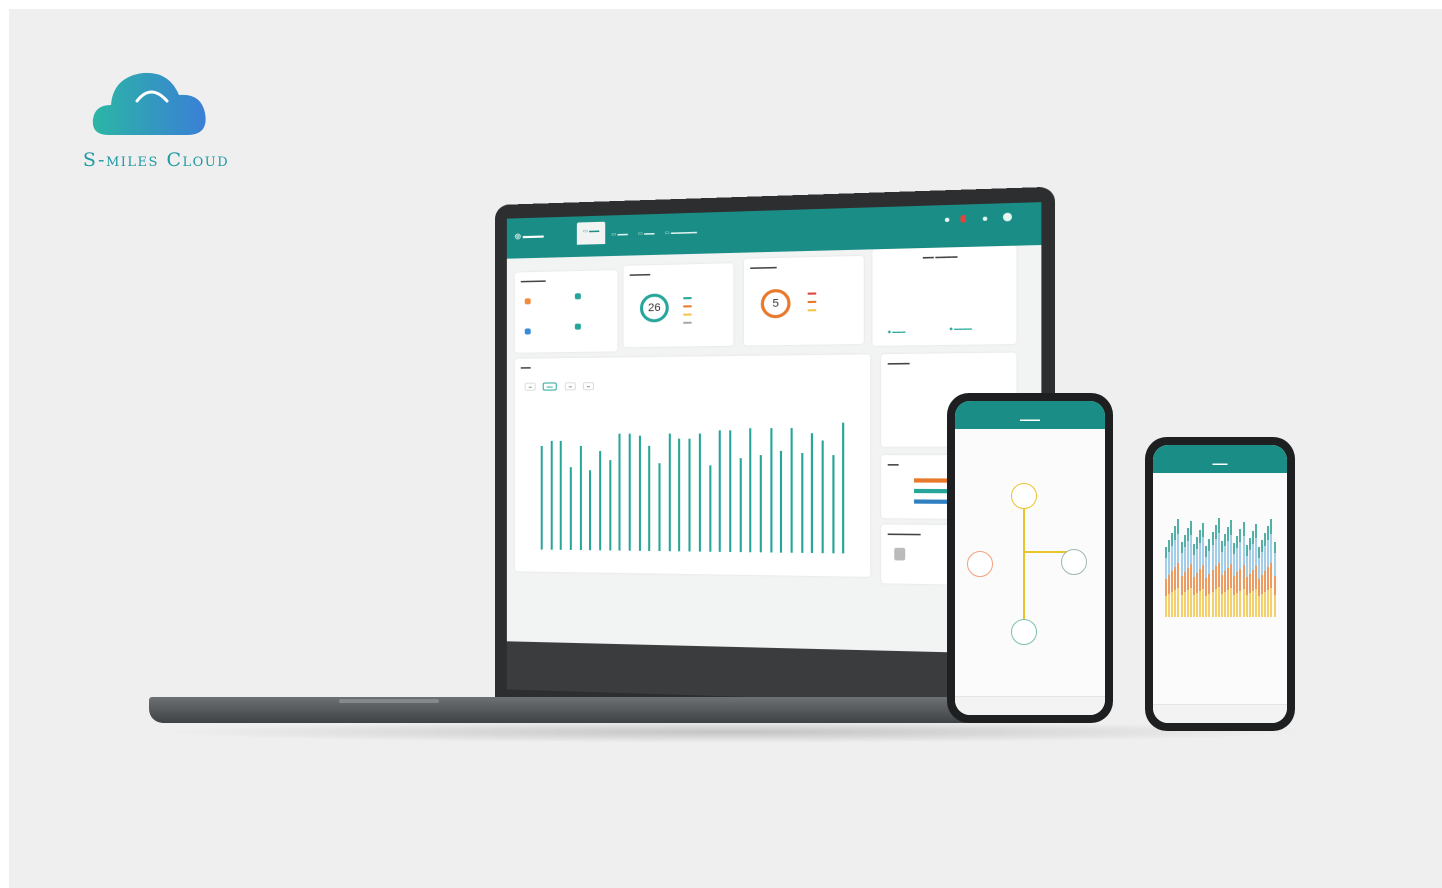  What do you see at coordinates (549, 386) in the screenshot?
I see `range-month-button: ▬▬` at bounding box center [549, 386].